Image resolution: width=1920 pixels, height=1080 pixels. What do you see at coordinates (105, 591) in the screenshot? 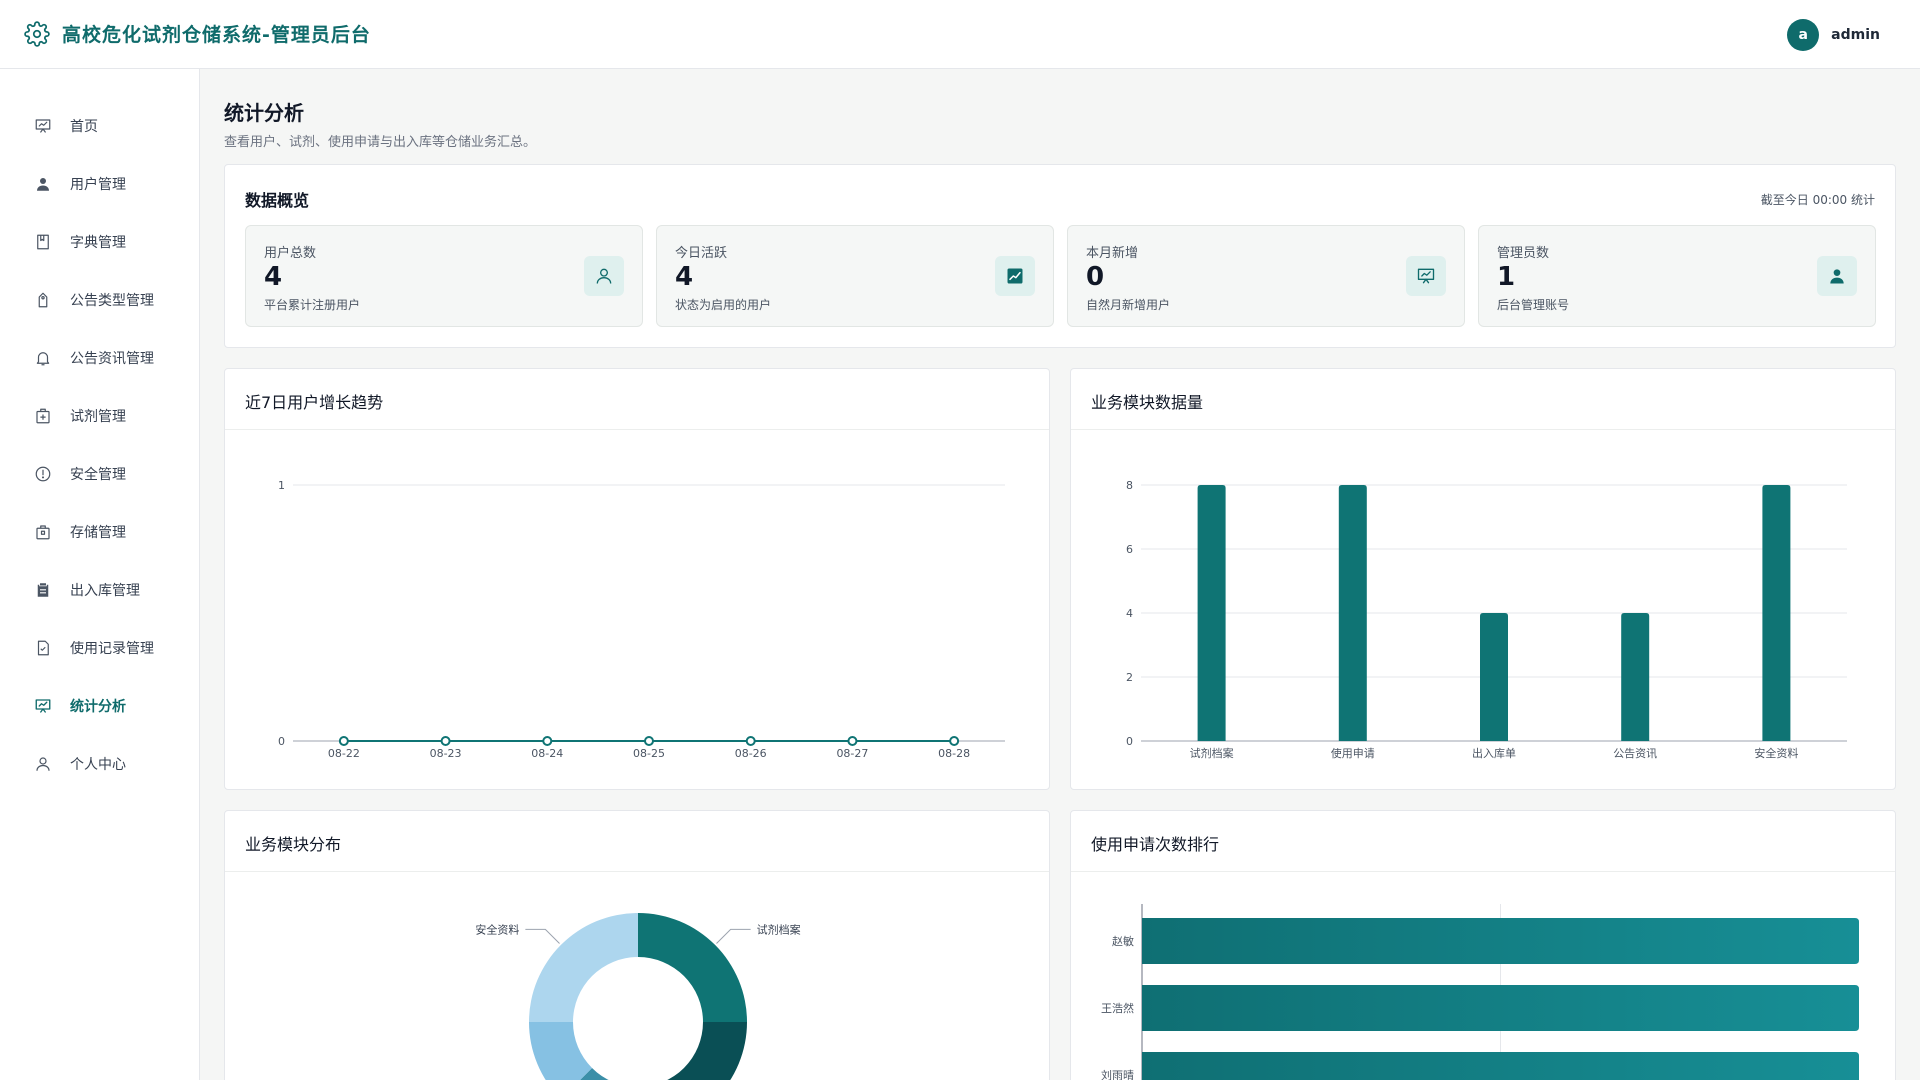
I see `sidebar-item-label: 出入库管理` at bounding box center [105, 591].